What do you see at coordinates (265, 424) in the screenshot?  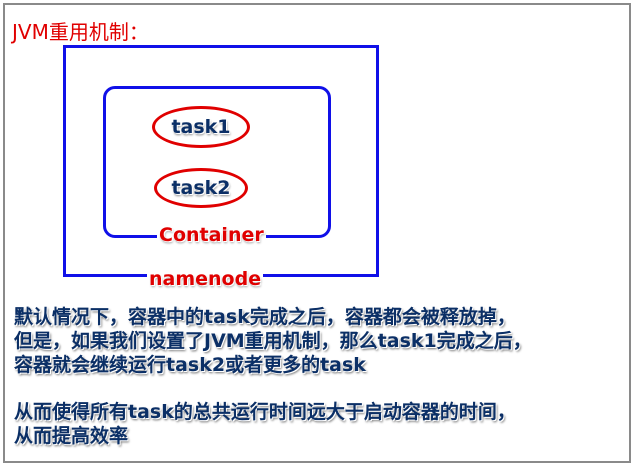 I see `description-paragraph-2: 从而使得所有task的总共运行时间远大于启动容器的时间， 从而提高效率` at bounding box center [265, 424].